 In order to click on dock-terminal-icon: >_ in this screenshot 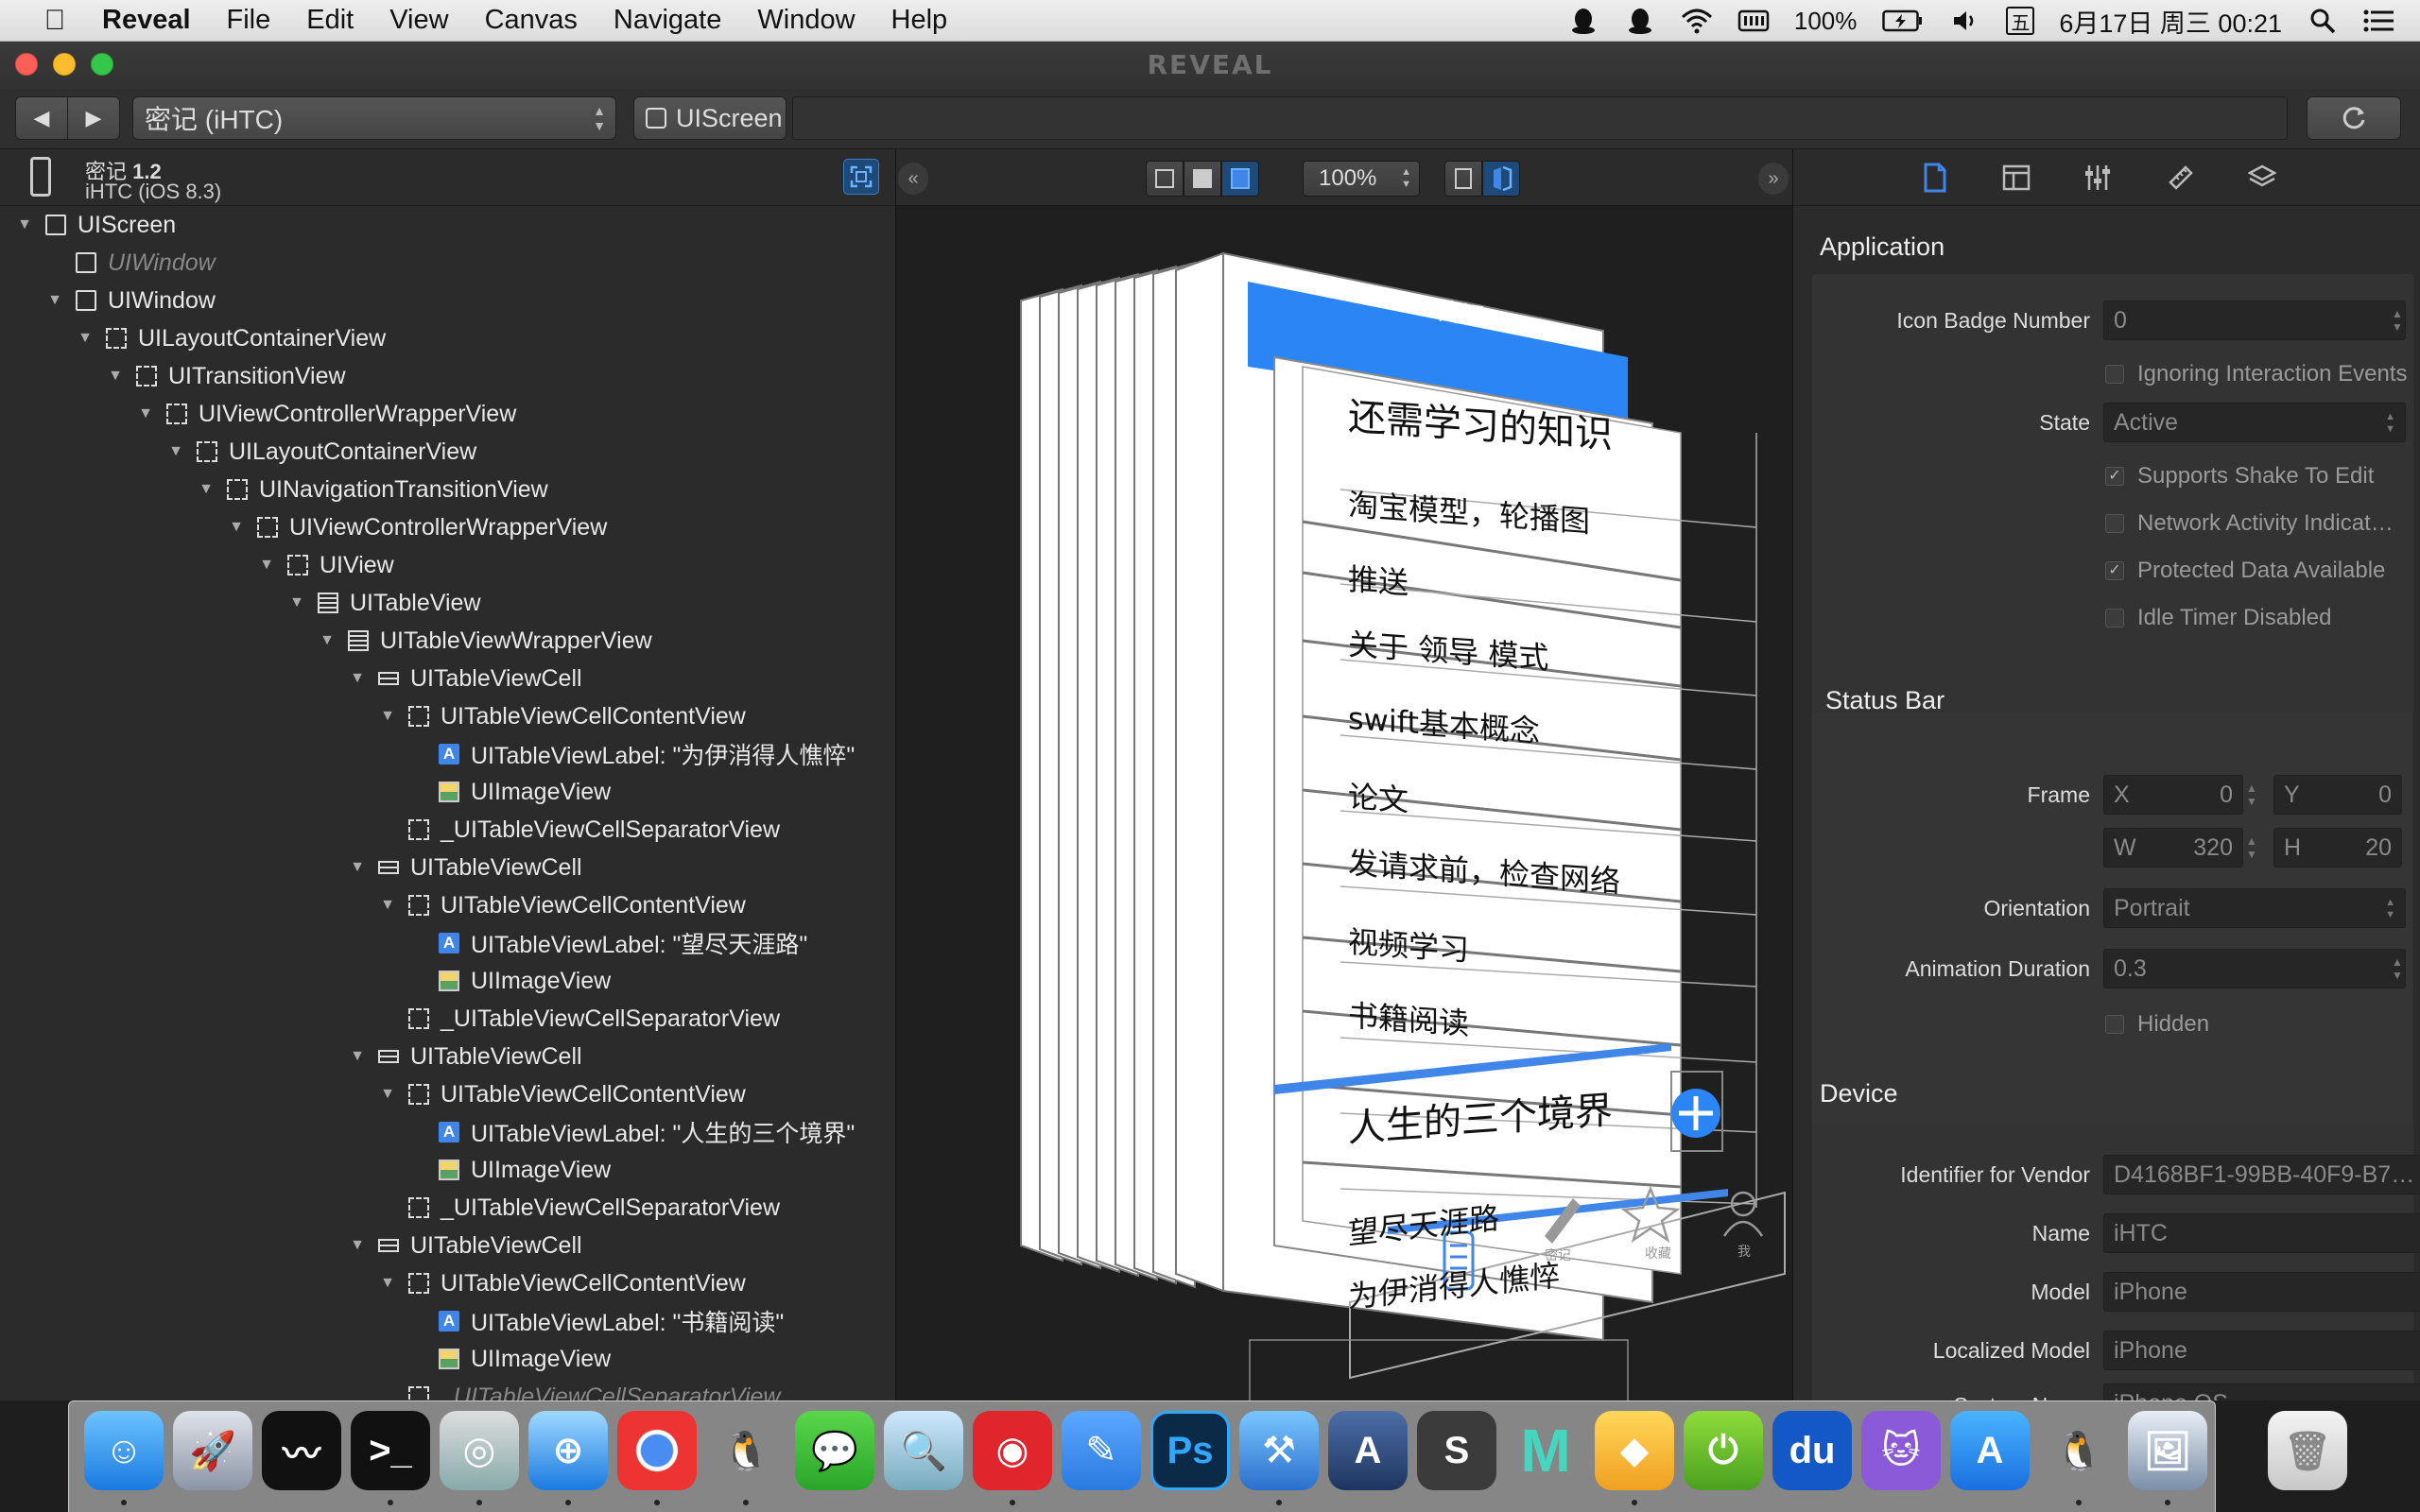, I will do `click(391, 1450)`.